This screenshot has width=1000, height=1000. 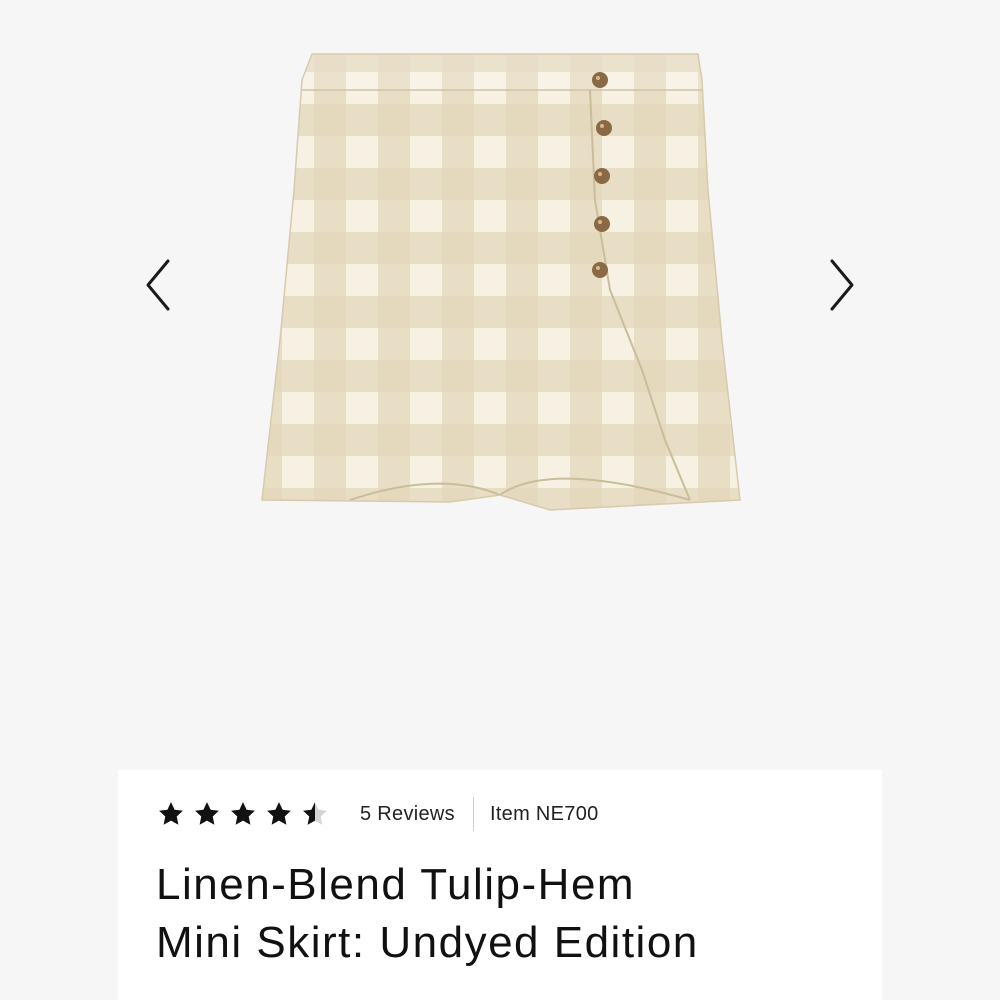 I want to click on chevron-left-icon, so click(x=158, y=285).